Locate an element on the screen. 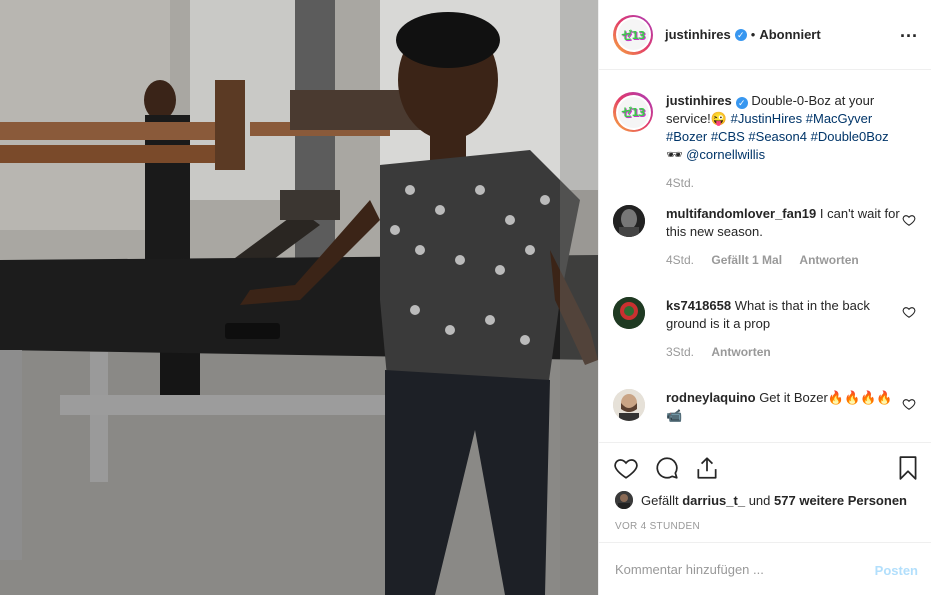 The width and height of the screenshot is (931, 595). likes-prefix: Gefällt is located at coordinates (660, 500).